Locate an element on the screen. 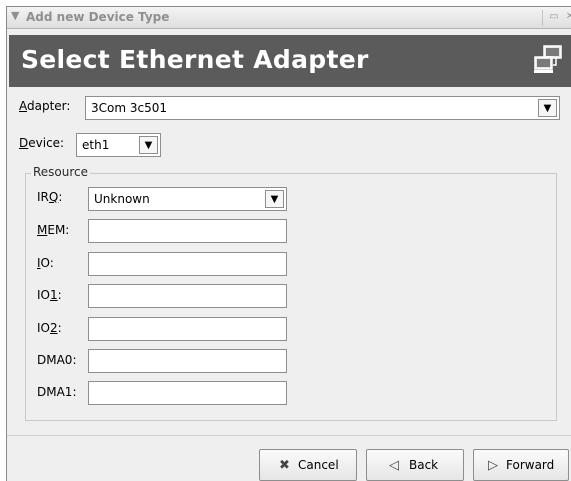  cancel-x-icon: ✖ is located at coordinates (284, 465).